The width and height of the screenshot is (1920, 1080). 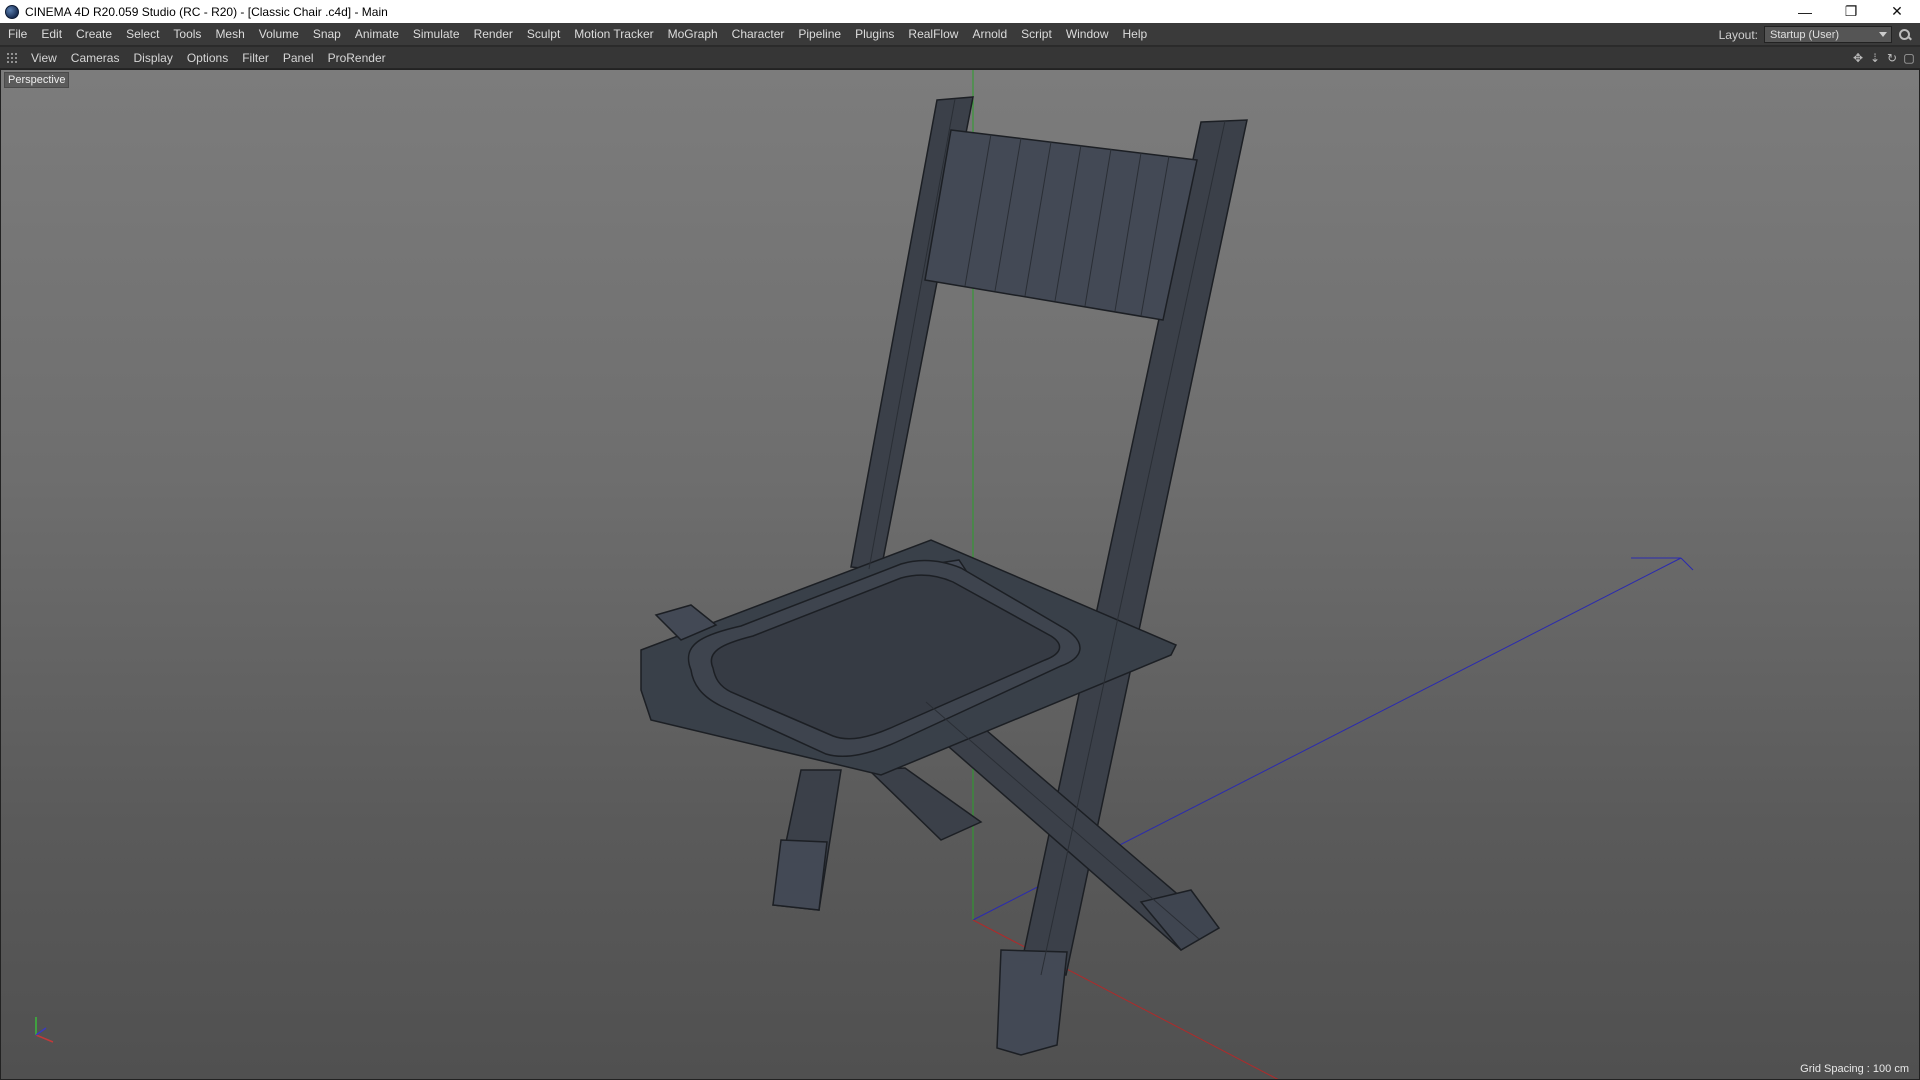 What do you see at coordinates (94, 34) in the screenshot?
I see `menu-create: Create` at bounding box center [94, 34].